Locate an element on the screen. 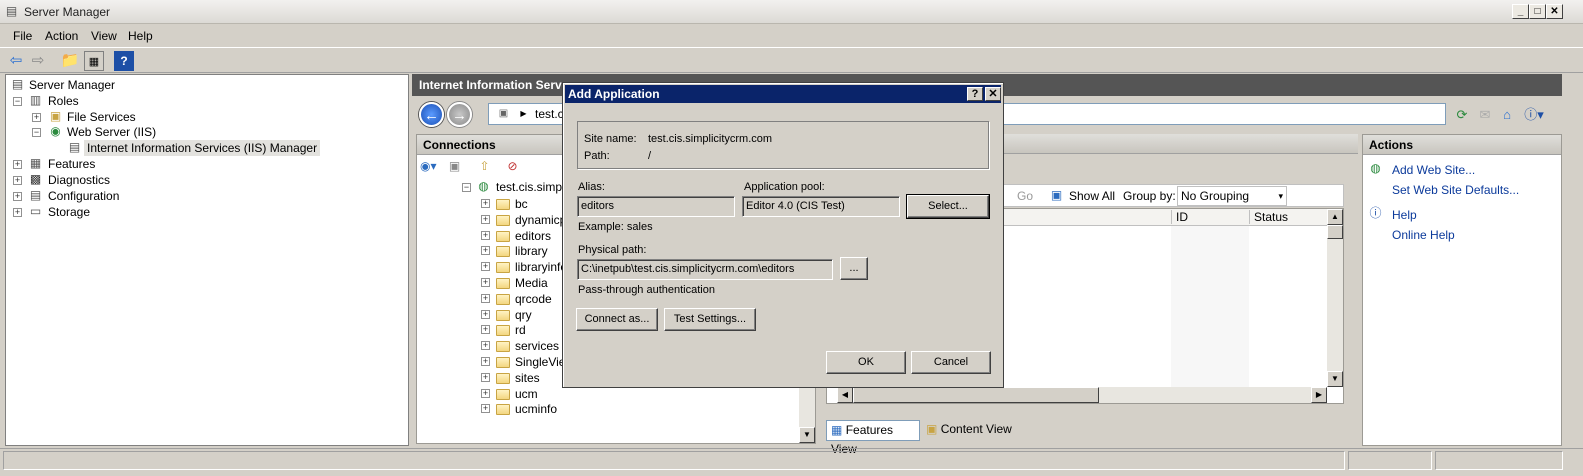 The image size is (1583, 476). save-icon: ▣ is located at coordinates (454, 166).